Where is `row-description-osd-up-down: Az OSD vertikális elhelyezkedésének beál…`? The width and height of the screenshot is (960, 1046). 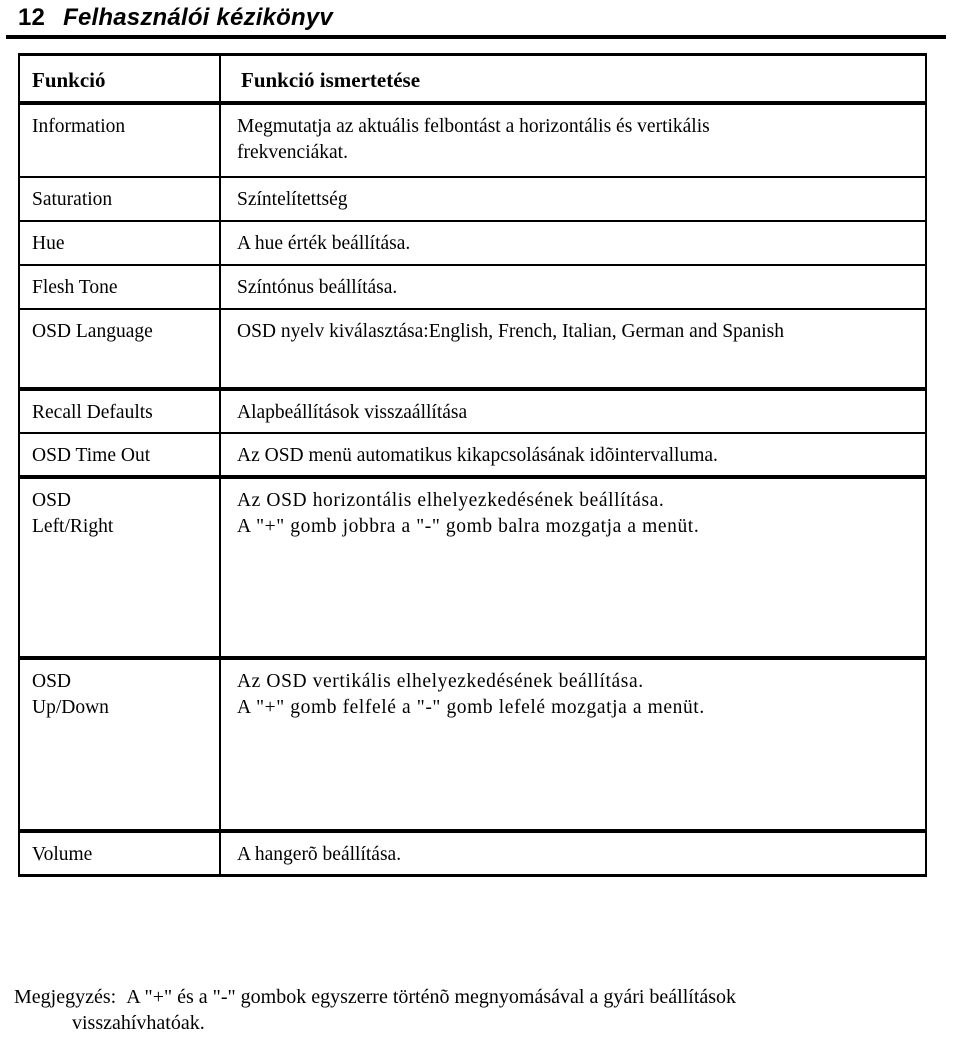
row-description-osd-up-down: Az OSD vertikális elhelyezkedésének beál… is located at coordinates (573, 744).